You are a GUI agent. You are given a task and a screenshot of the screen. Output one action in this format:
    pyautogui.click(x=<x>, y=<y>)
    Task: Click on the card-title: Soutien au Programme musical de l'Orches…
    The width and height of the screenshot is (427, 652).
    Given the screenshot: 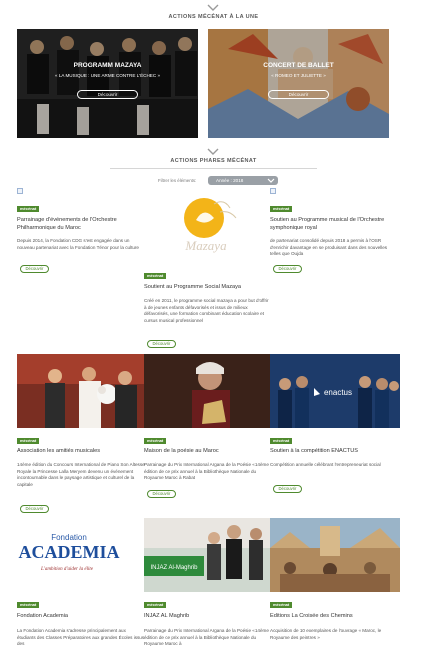 What is the action you would take?
    pyautogui.click(x=327, y=224)
    